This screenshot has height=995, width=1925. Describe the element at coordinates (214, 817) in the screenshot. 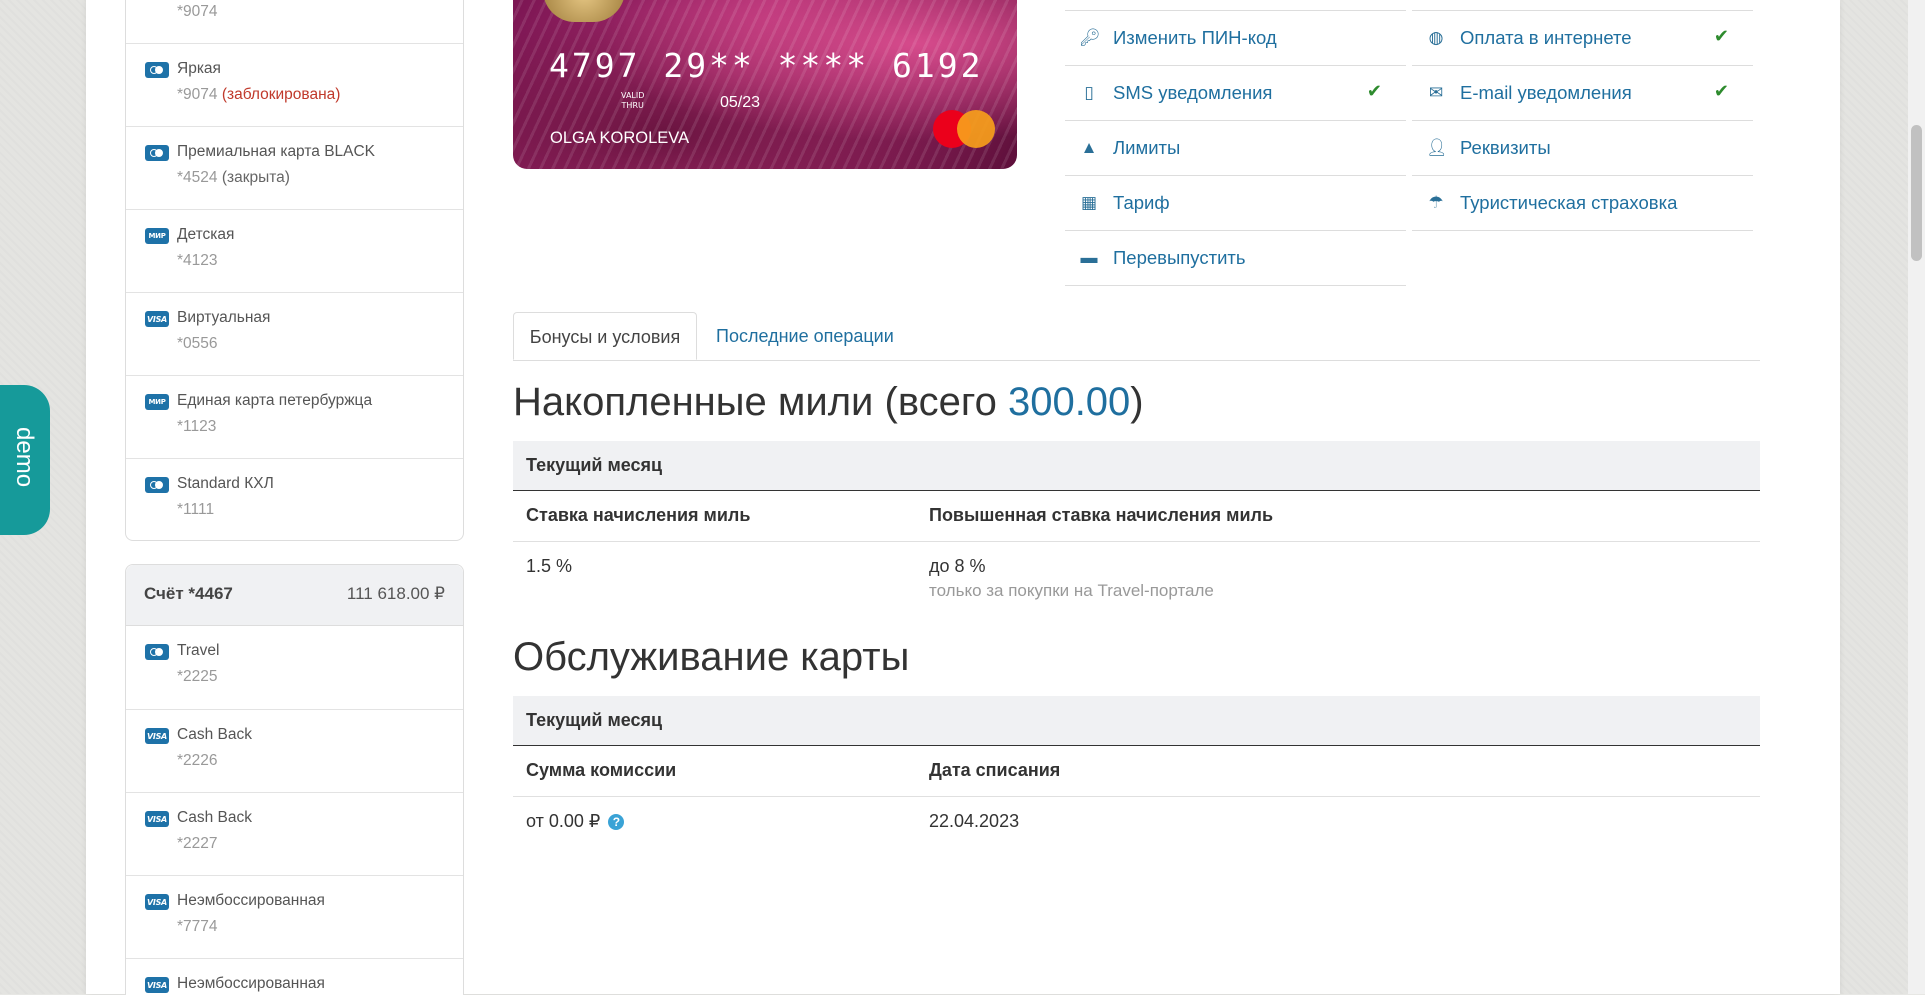

I see `card-name: Cash Back` at that location.